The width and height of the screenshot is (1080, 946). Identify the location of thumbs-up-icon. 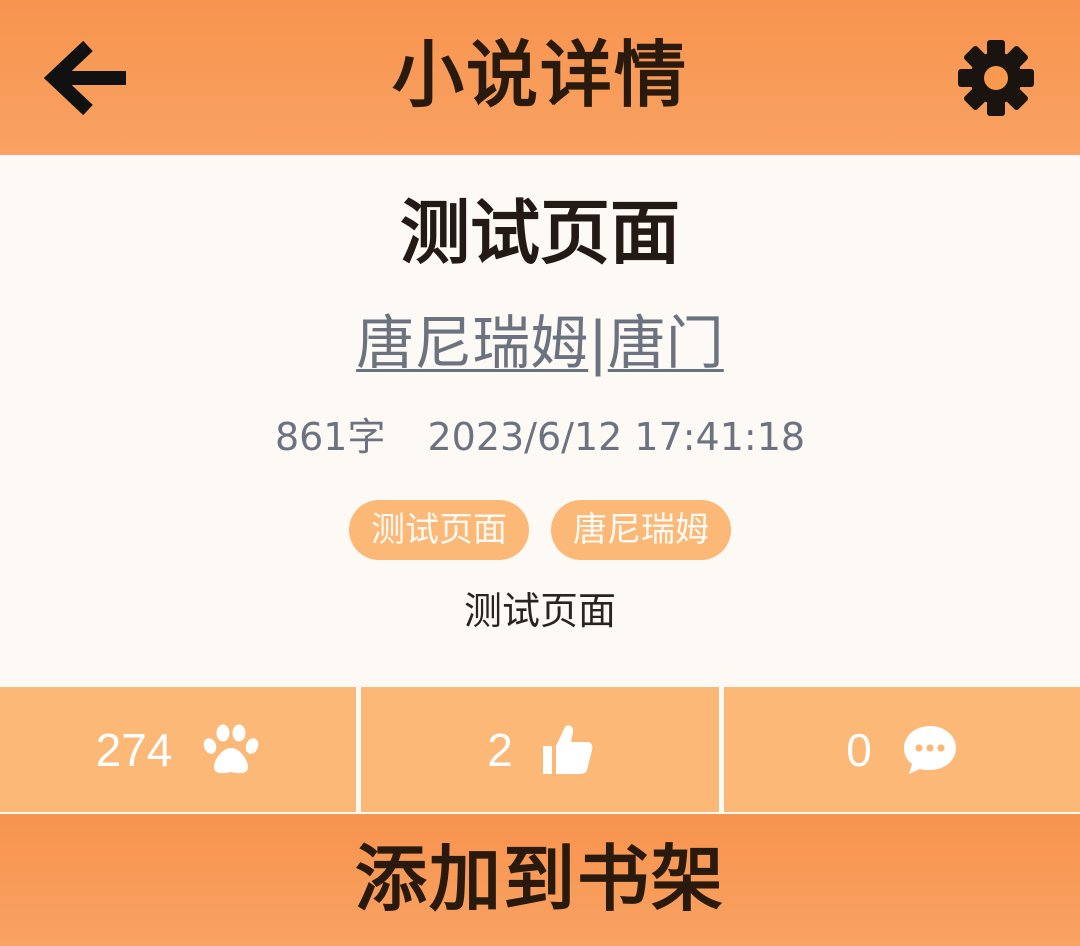
(567, 749).